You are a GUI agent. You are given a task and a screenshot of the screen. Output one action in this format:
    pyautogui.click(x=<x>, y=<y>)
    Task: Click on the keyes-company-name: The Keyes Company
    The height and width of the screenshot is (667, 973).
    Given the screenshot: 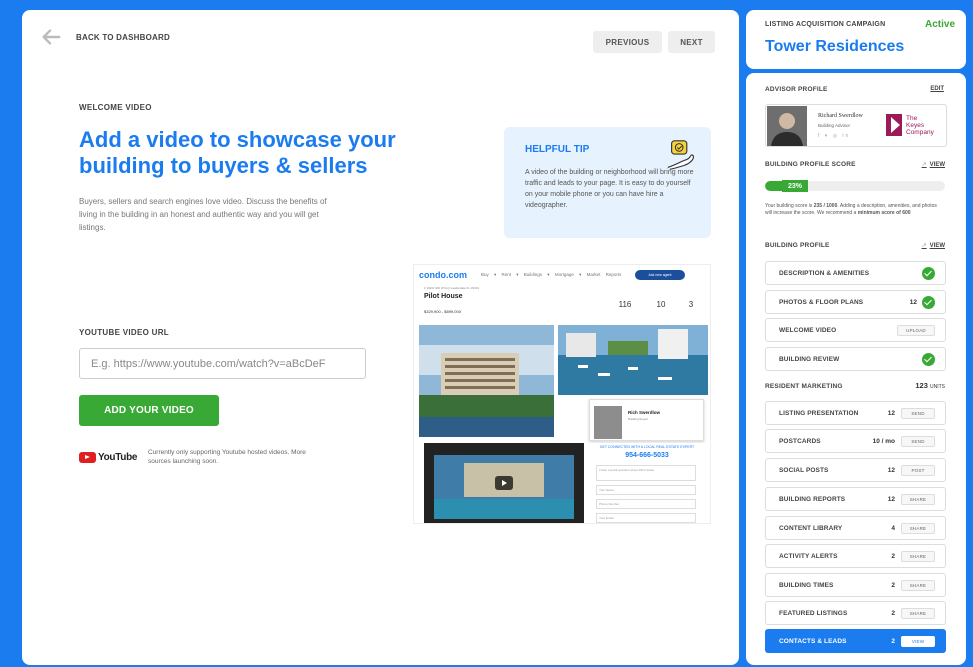 What is the action you would take?
    pyautogui.click(x=919, y=125)
    